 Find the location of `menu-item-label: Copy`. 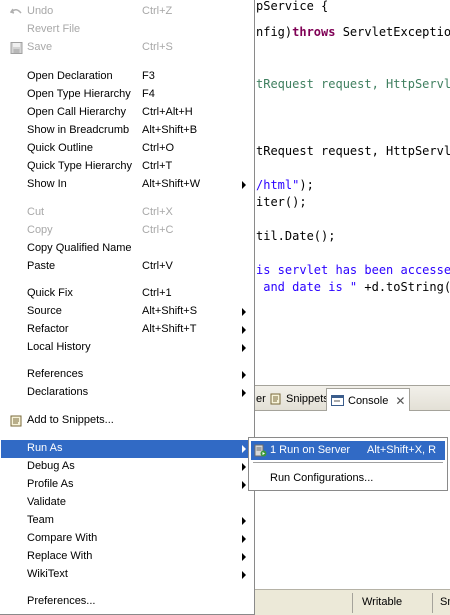

menu-item-label: Copy is located at coordinates (40, 230).